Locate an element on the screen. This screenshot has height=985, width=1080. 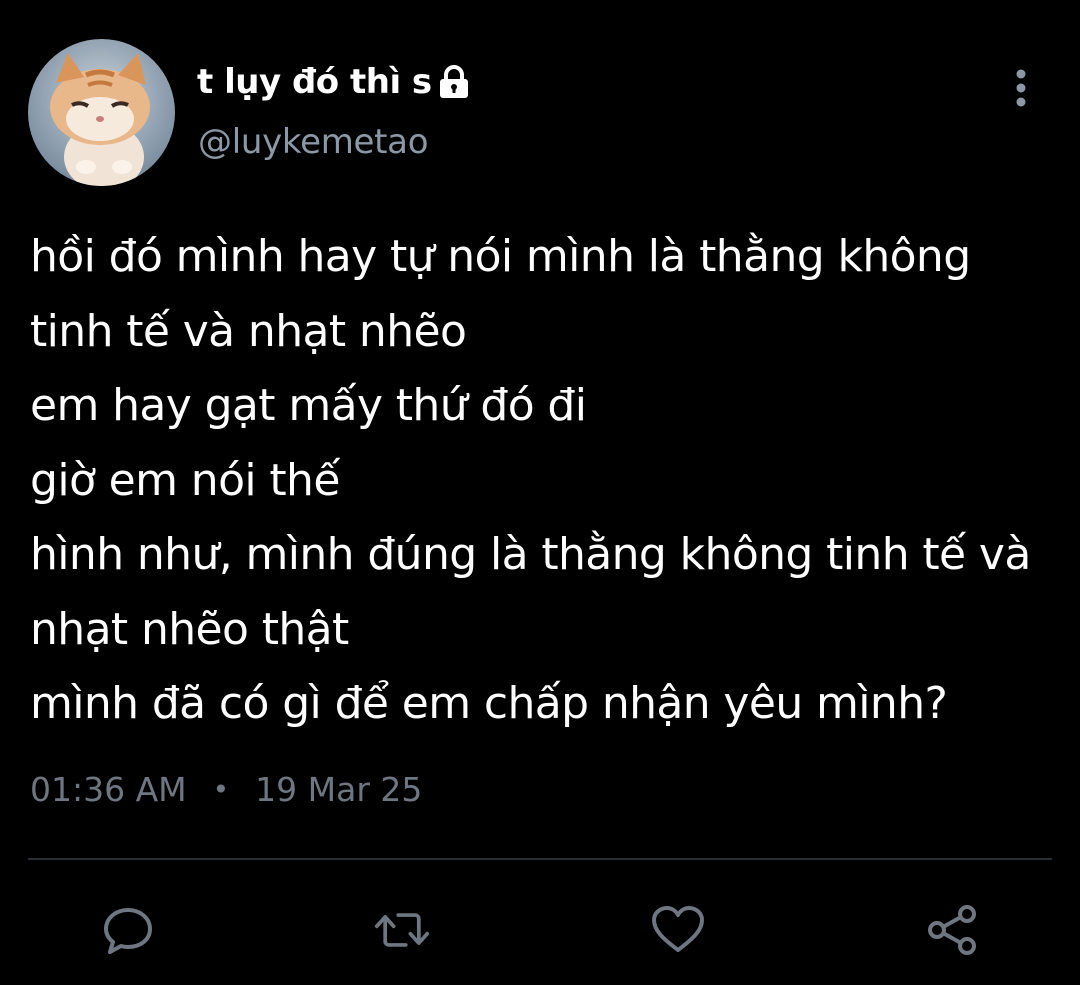
display-name-row: t lụy đó thì s is located at coordinates (333, 82).